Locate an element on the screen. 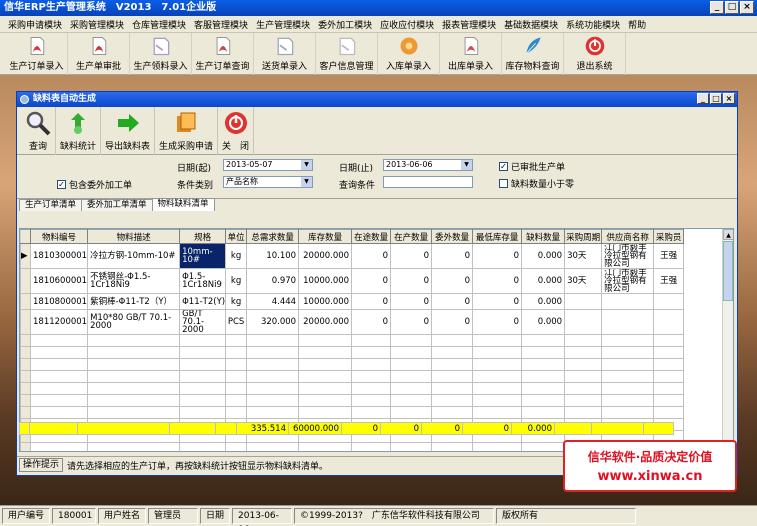 The image size is (757, 526). menu-item: 生产管理模块 is located at coordinates (283, 24).